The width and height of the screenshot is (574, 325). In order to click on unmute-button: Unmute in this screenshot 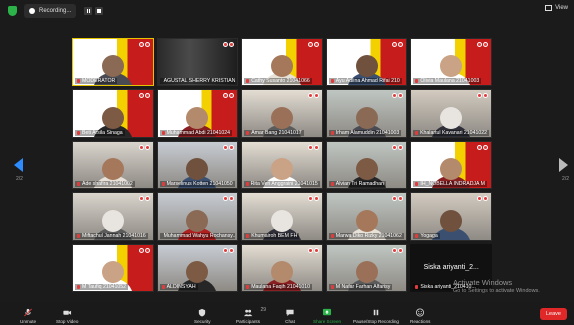, I will do `click(28, 316)`.